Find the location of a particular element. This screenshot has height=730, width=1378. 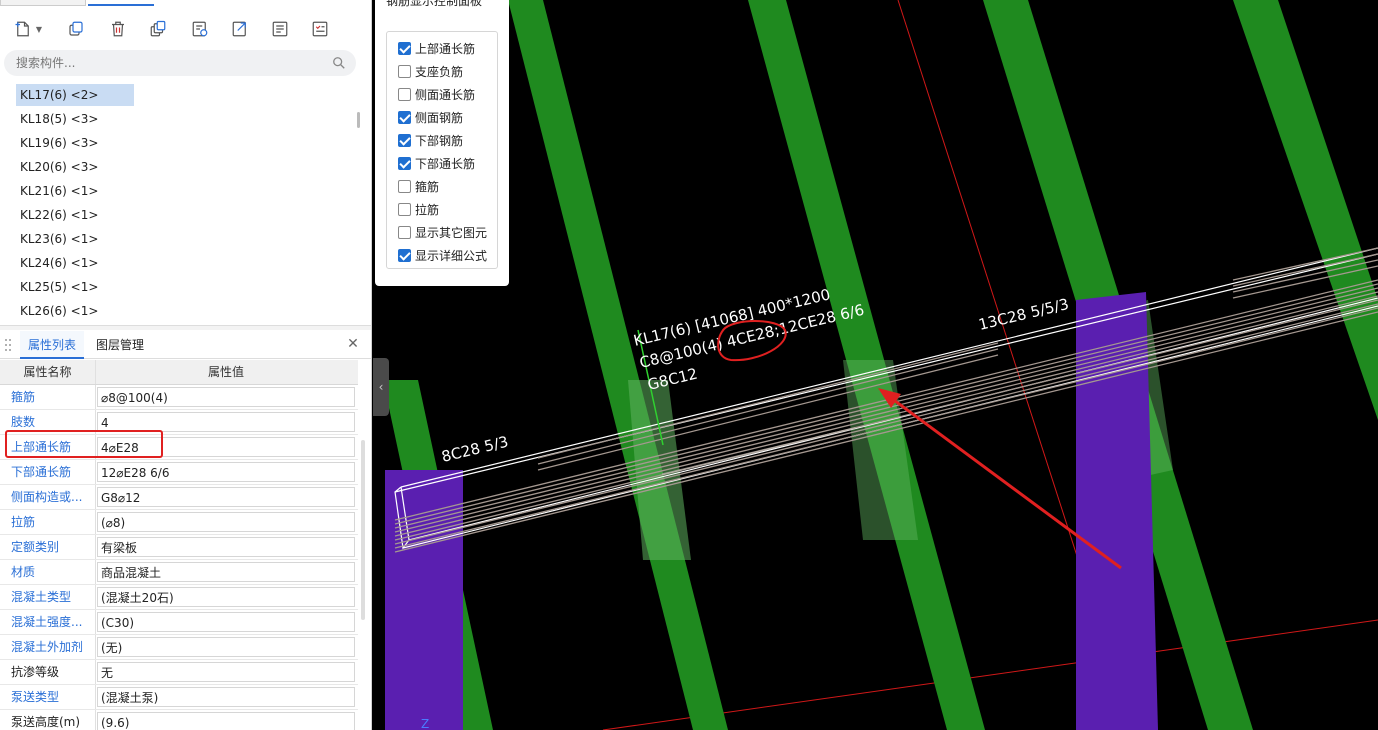

list-item: KL21(6) <1> is located at coordinates (75, 191).